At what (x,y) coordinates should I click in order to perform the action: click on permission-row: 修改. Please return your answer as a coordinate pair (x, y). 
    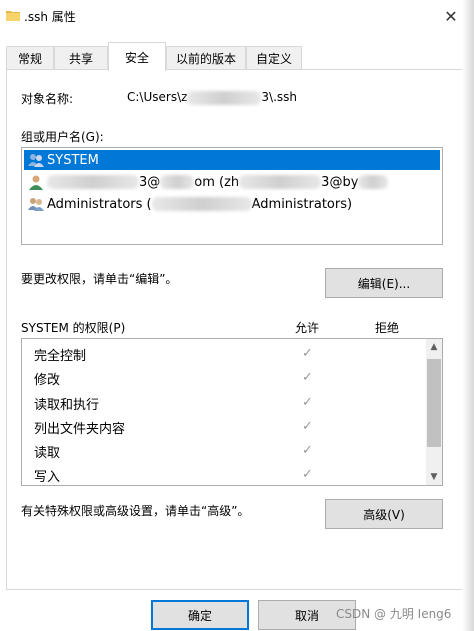
    Looking at the image, I should click on (47, 378).